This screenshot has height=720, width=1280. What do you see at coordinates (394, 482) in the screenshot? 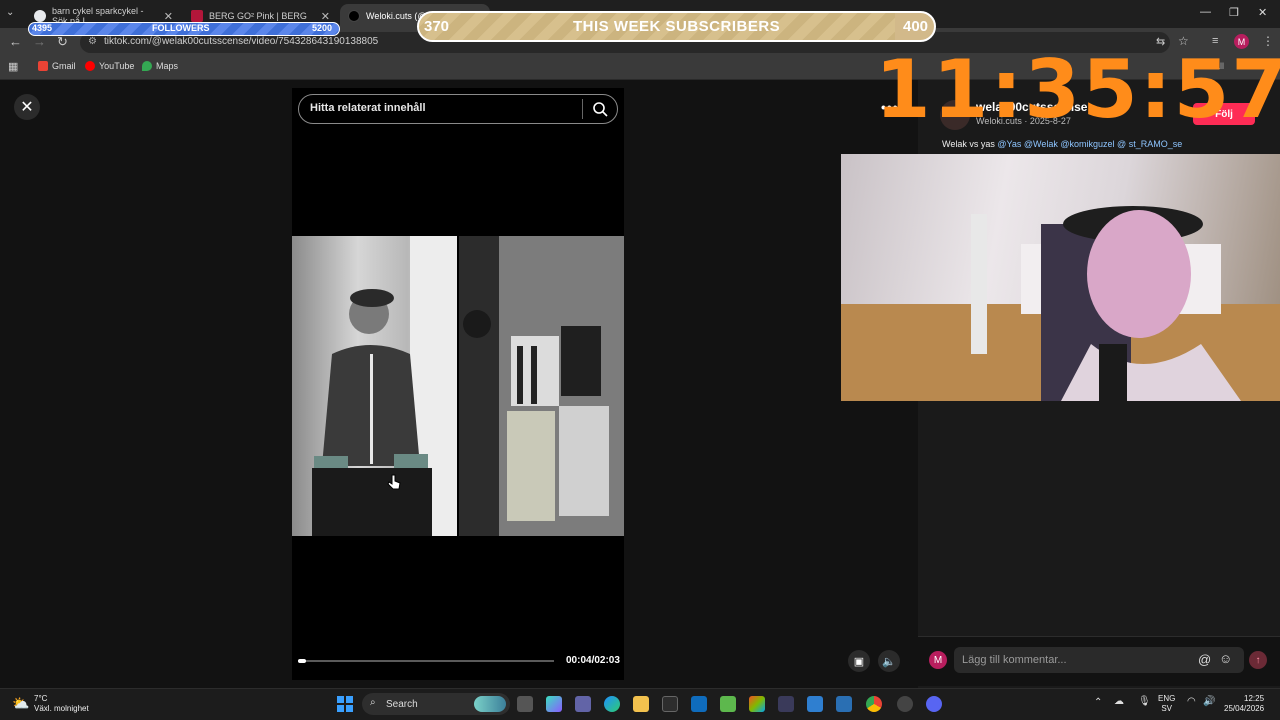
I see `mouse-cursor-icon` at bounding box center [394, 482].